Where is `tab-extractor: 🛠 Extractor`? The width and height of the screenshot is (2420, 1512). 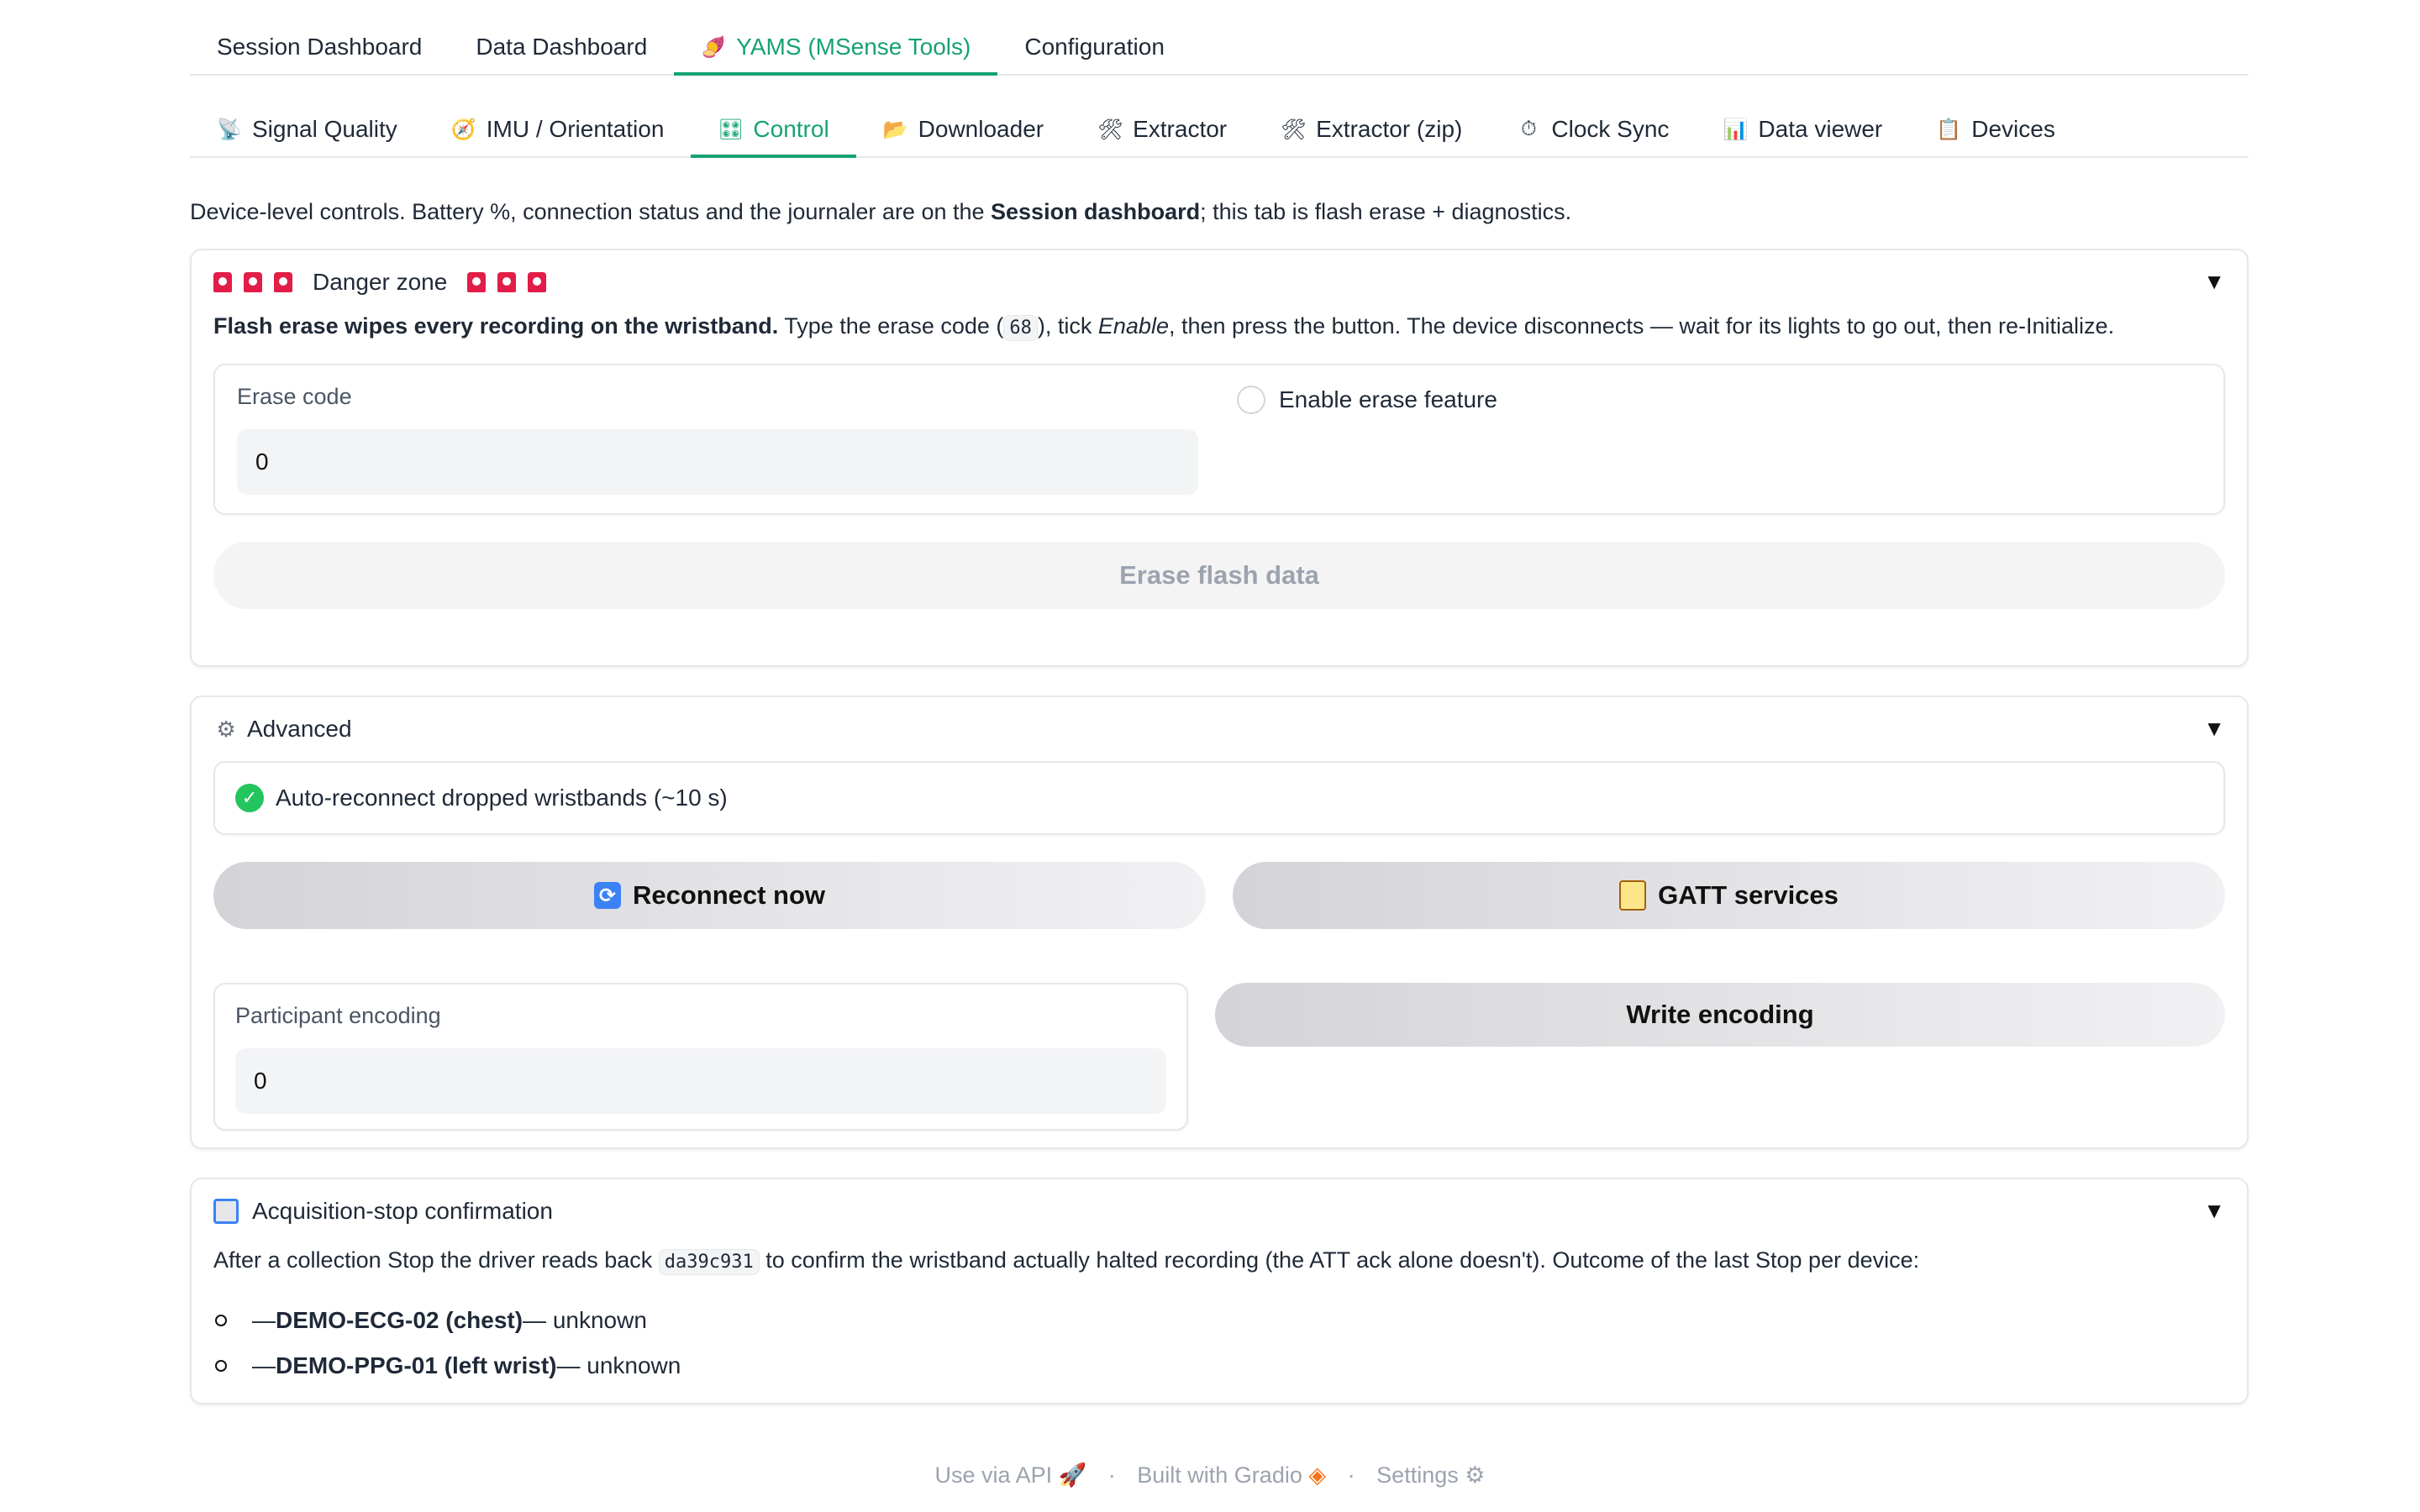 tab-extractor: 🛠 Extractor is located at coordinates (1163, 137).